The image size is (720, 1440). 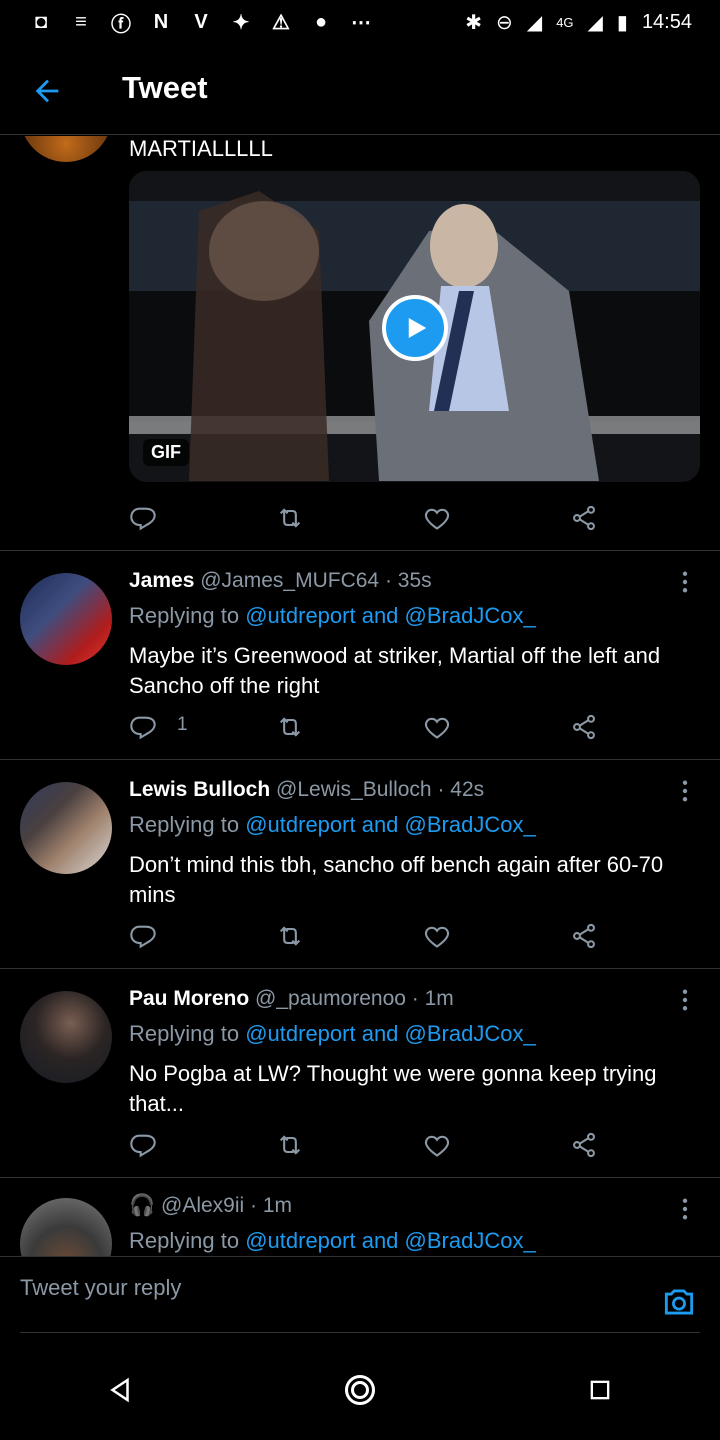 I want to click on notification-doc-icon: ≡, so click(x=81, y=21).